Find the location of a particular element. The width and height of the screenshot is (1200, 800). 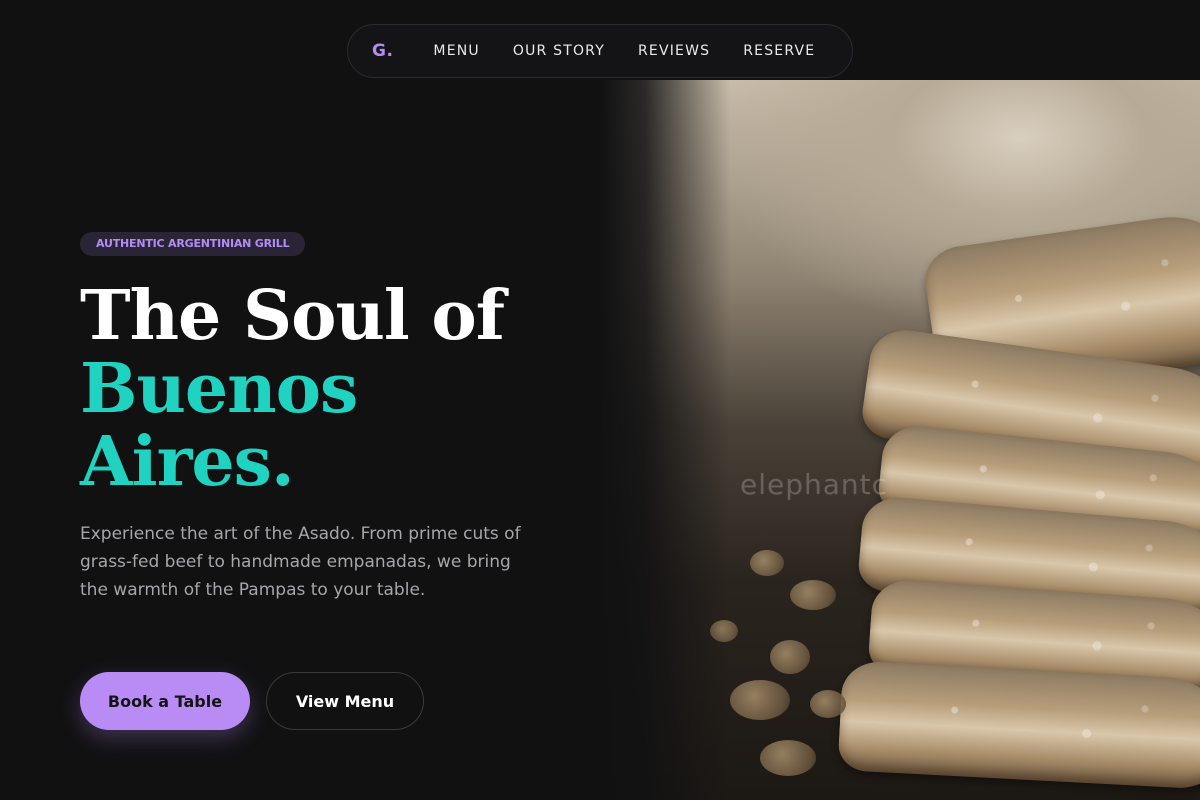

nav-link-menu: MENU is located at coordinates (456, 51).